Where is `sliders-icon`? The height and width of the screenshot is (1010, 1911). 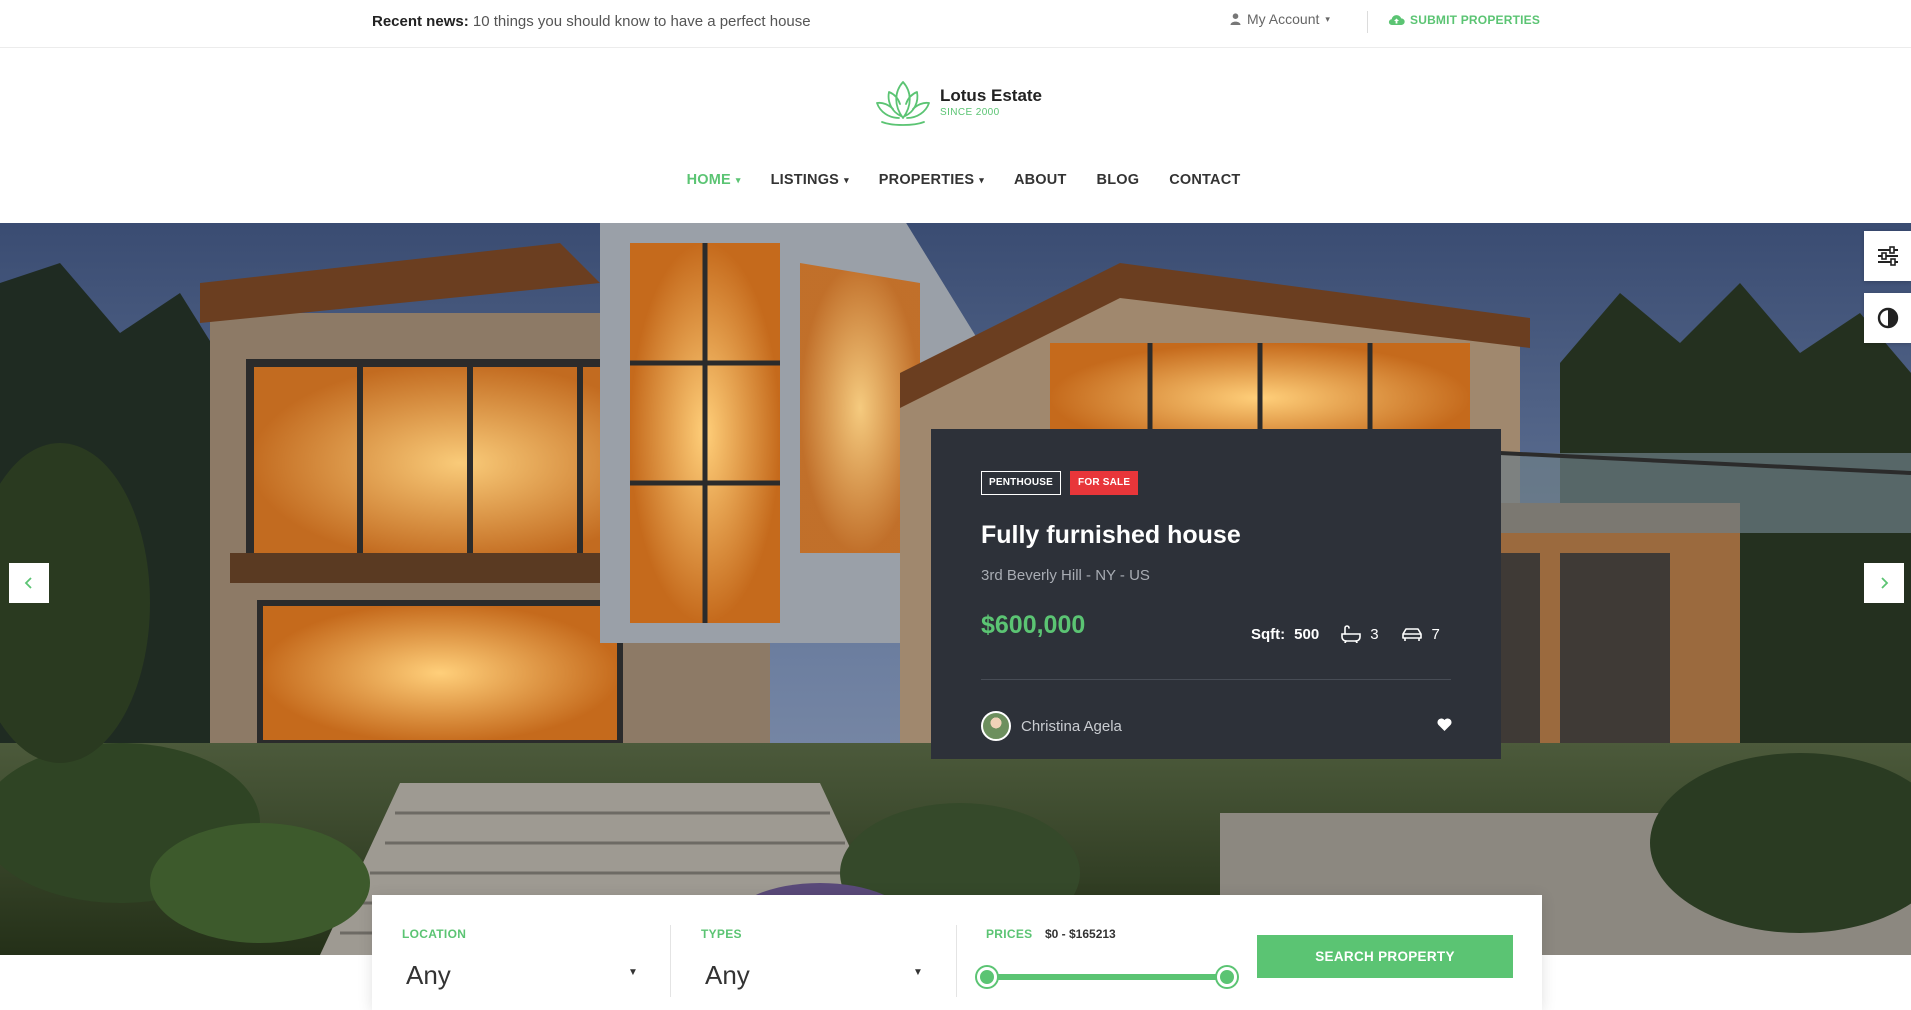
sliders-icon is located at coordinates (1887, 256).